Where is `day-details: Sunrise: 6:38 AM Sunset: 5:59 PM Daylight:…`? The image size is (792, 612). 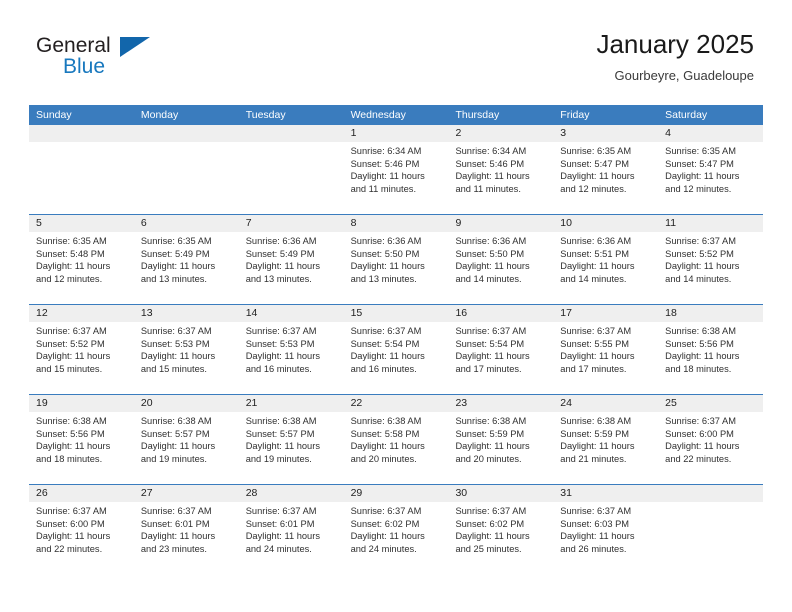
day-details: Sunrise: 6:38 AM Sunset: 5:59 PM Daylight:… is located at coordinates (500, 438).